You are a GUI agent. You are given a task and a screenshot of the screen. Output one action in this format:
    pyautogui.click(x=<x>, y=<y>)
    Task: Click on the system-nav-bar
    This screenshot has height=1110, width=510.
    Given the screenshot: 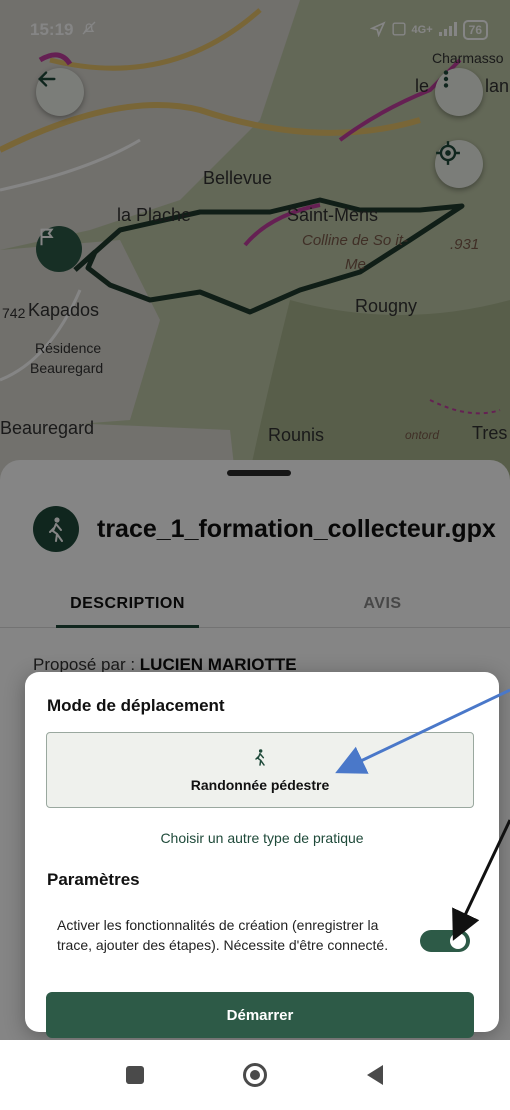 What is the action you would take?
    pyautogui.click(x=255, y=1075)
    